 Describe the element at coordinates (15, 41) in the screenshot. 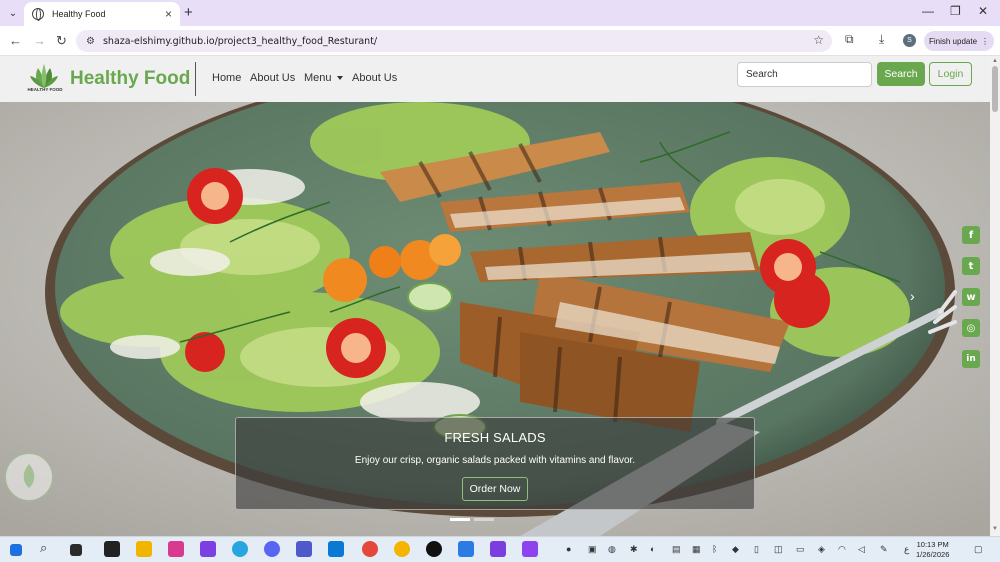

I see `back-icon: ←` at that location.